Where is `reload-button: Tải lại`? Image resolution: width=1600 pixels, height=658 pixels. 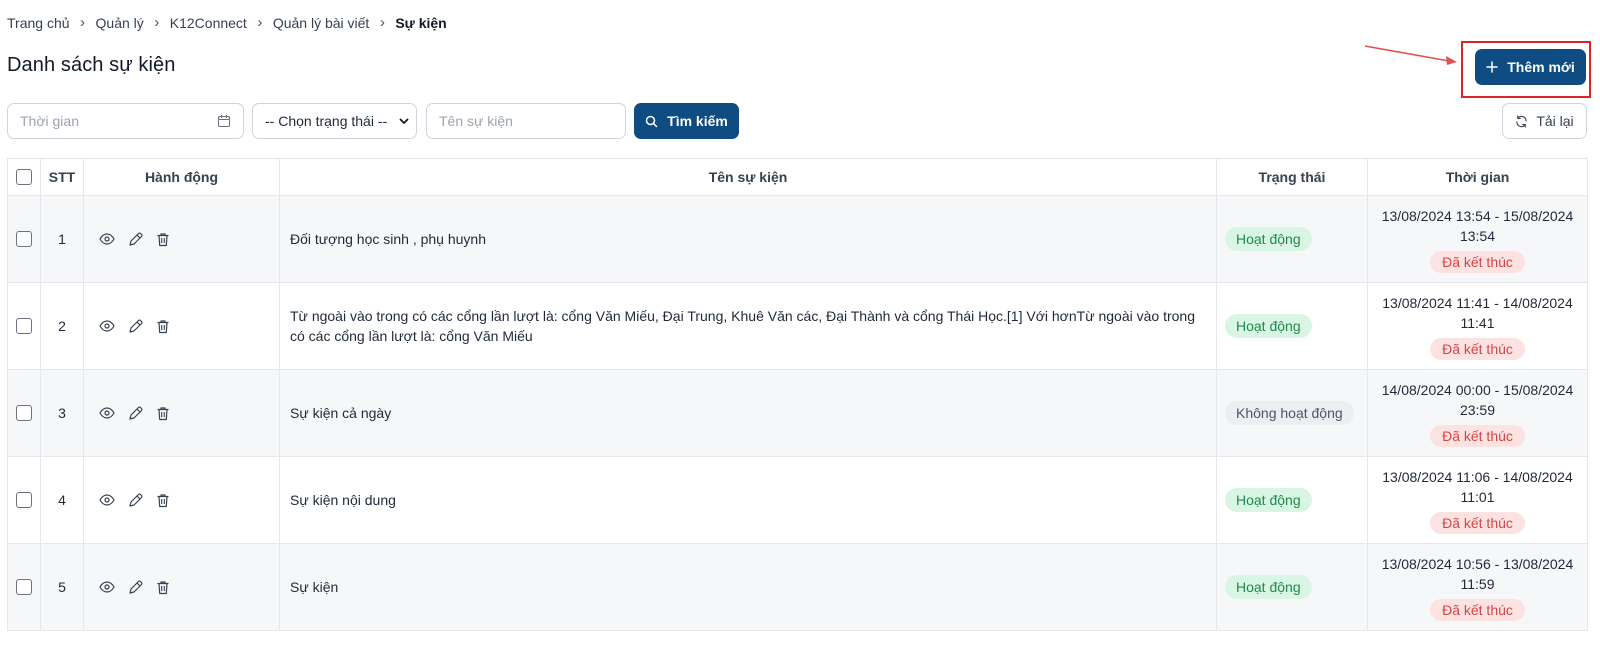
reload-button: Tải lại is located at coordinates (1544, 121).